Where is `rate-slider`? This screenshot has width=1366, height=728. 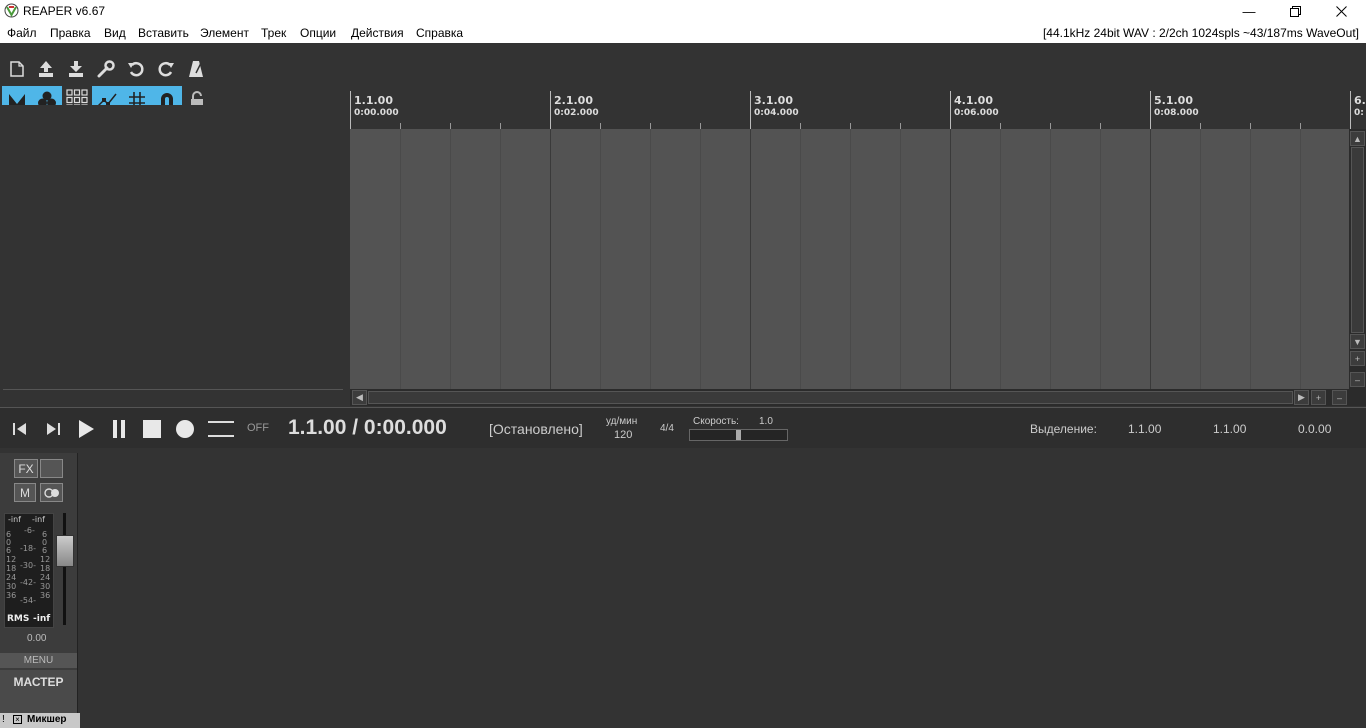
rate-slider is located at coordinates (738, 435).